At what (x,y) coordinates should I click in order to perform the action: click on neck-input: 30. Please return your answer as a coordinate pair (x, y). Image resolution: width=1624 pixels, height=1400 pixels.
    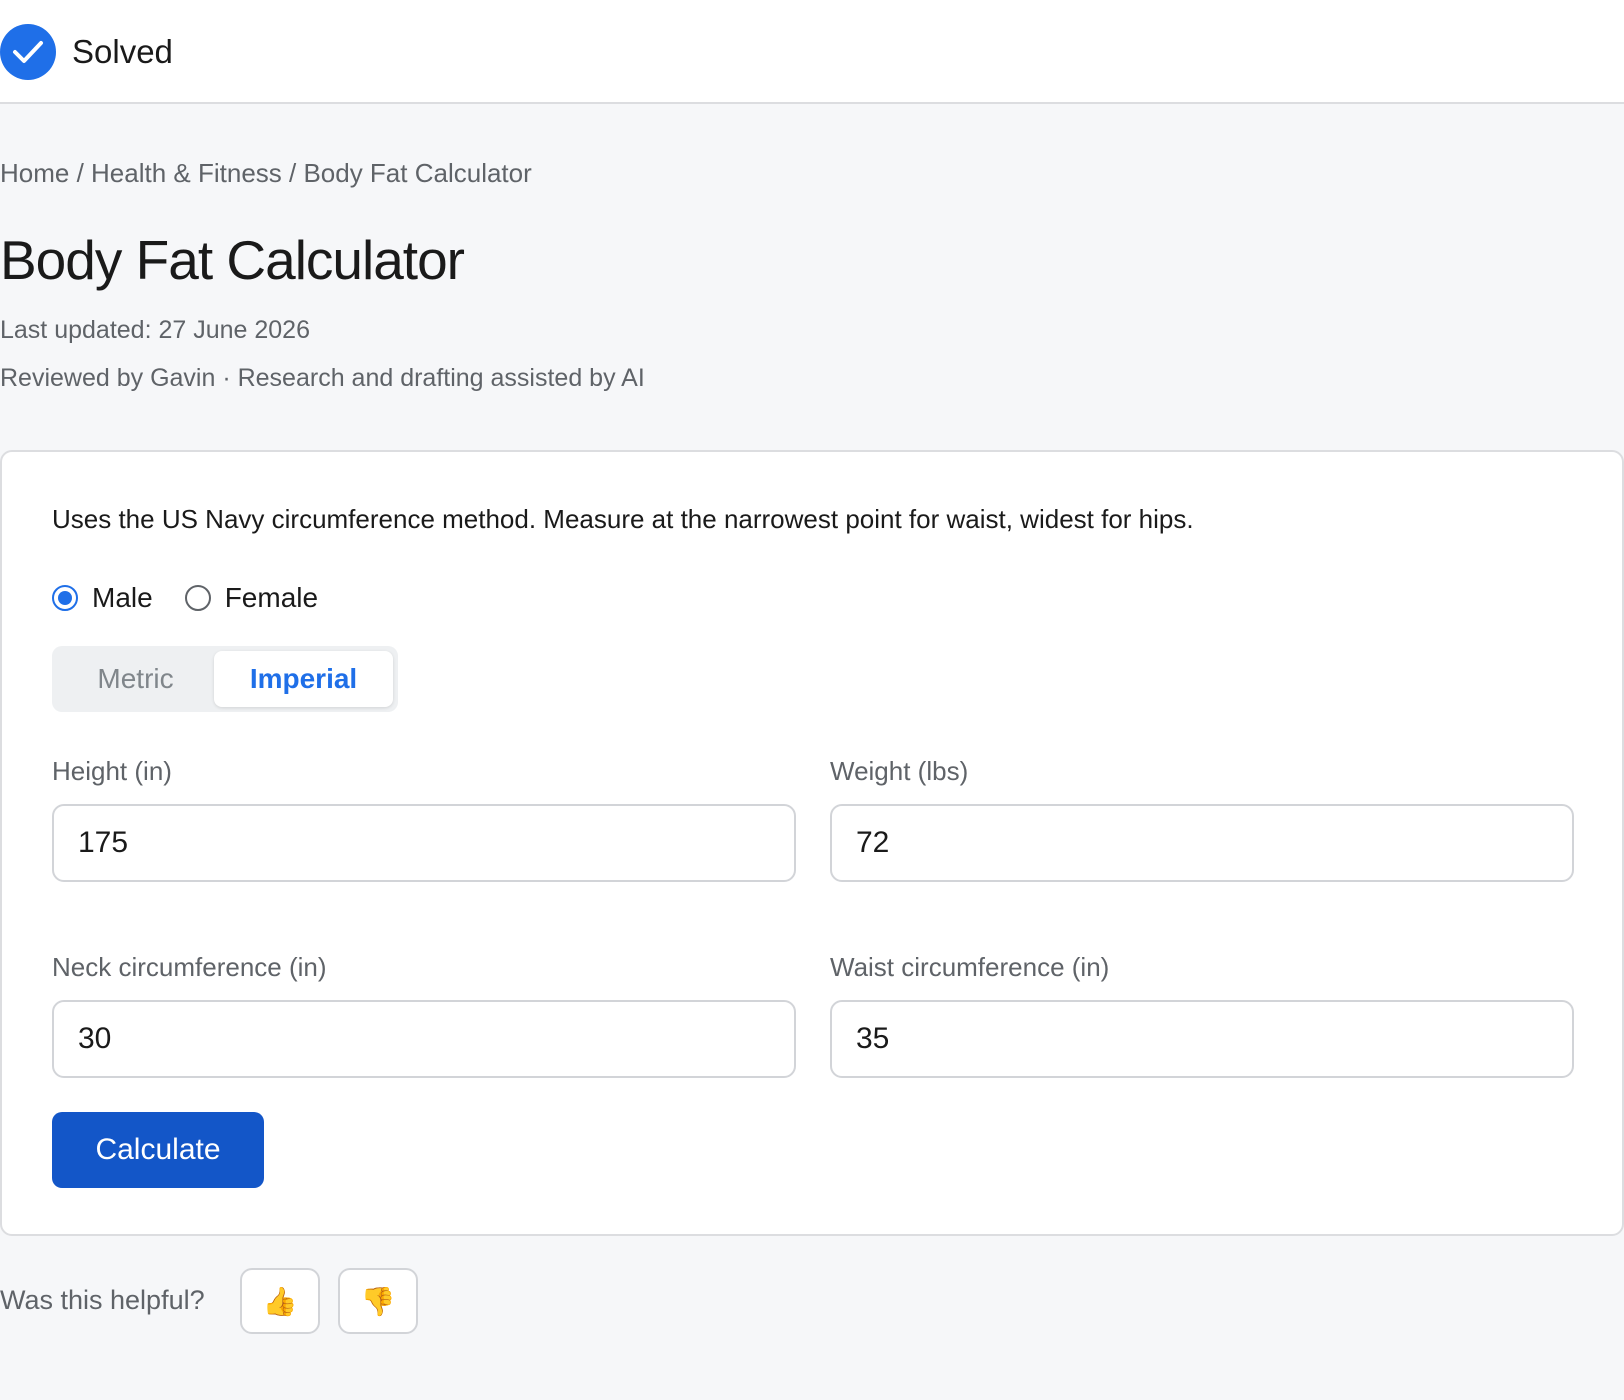
    Looking at the image, I should click on (424, 1039).